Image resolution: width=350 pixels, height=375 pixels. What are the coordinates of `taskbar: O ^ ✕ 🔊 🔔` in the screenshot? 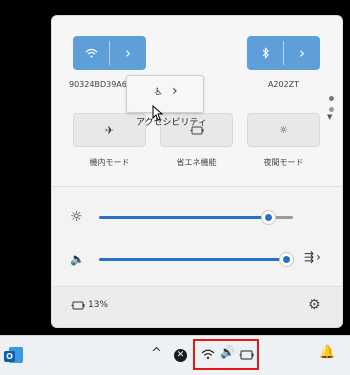 It's located at (175, 355).